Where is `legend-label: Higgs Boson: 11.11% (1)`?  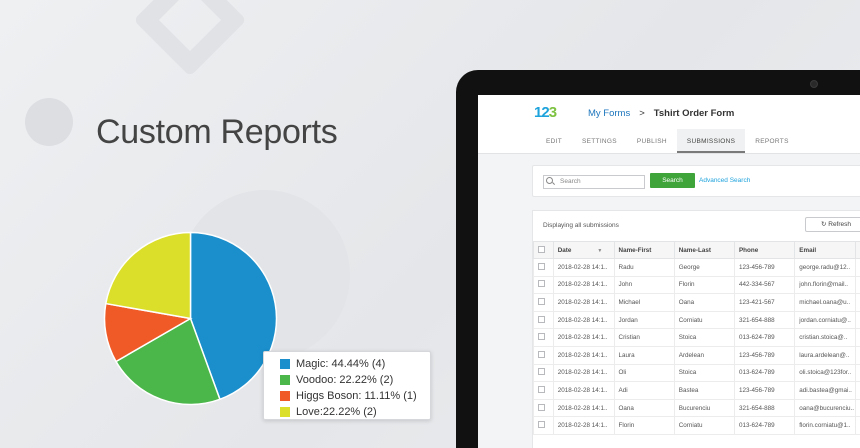 legend-label: Higgs Boson: 11.11% (1) is located at coordinates (356, 396).